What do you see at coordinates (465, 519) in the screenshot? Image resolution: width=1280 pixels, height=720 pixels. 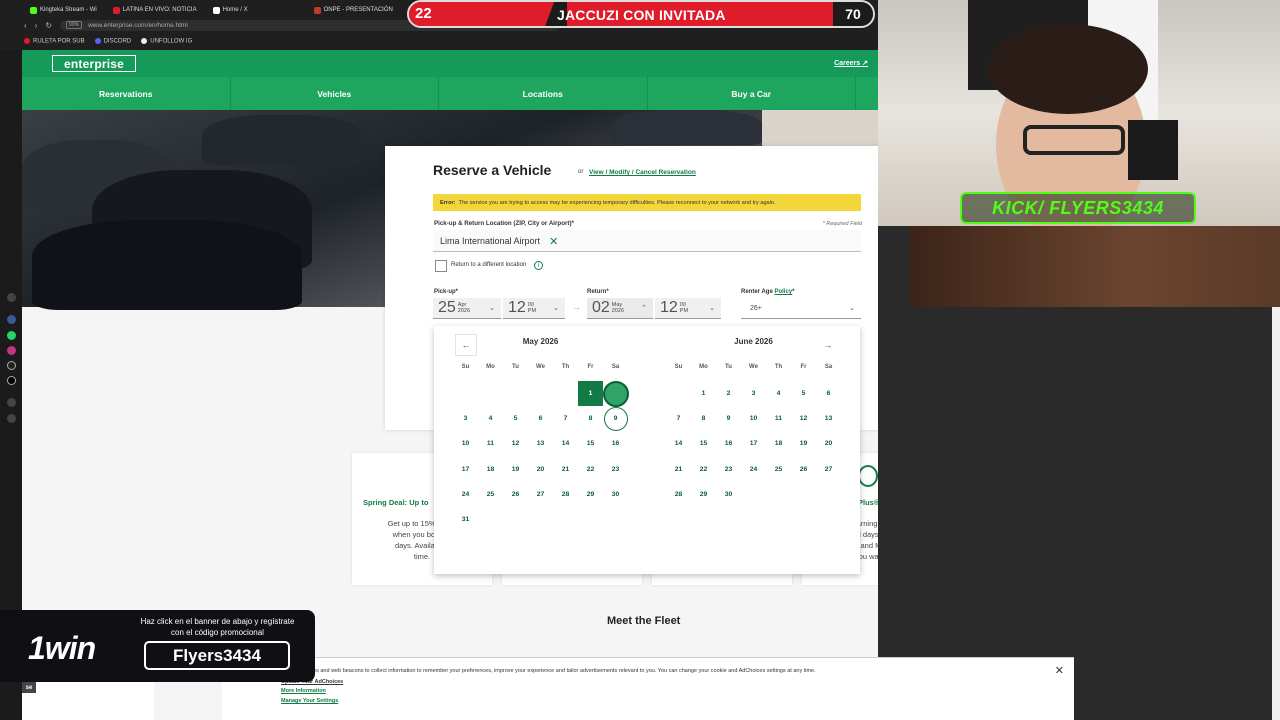 I see `calendar-day: 31` at bounding box center [465, 519].